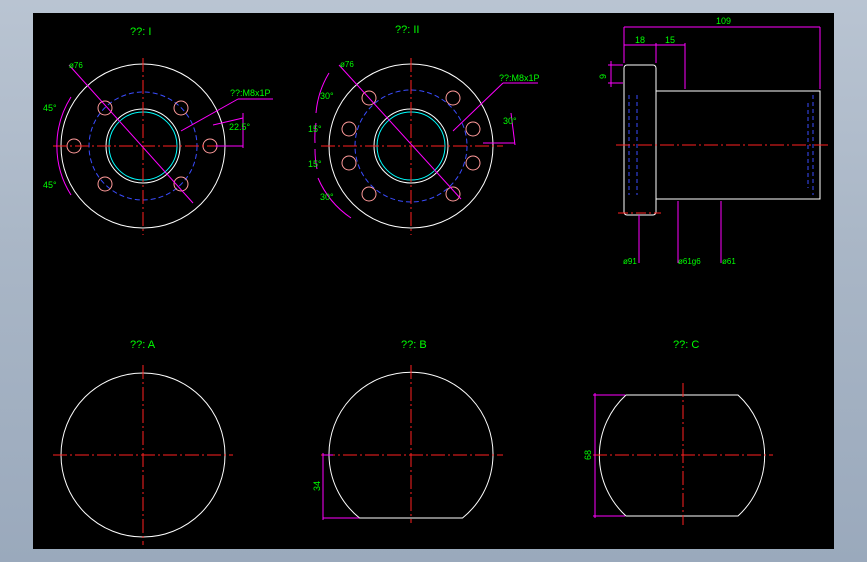 The width and height of the screenshot is (867, 562). I want to click on view-i-angle-top: 45°, so click(50, 108).